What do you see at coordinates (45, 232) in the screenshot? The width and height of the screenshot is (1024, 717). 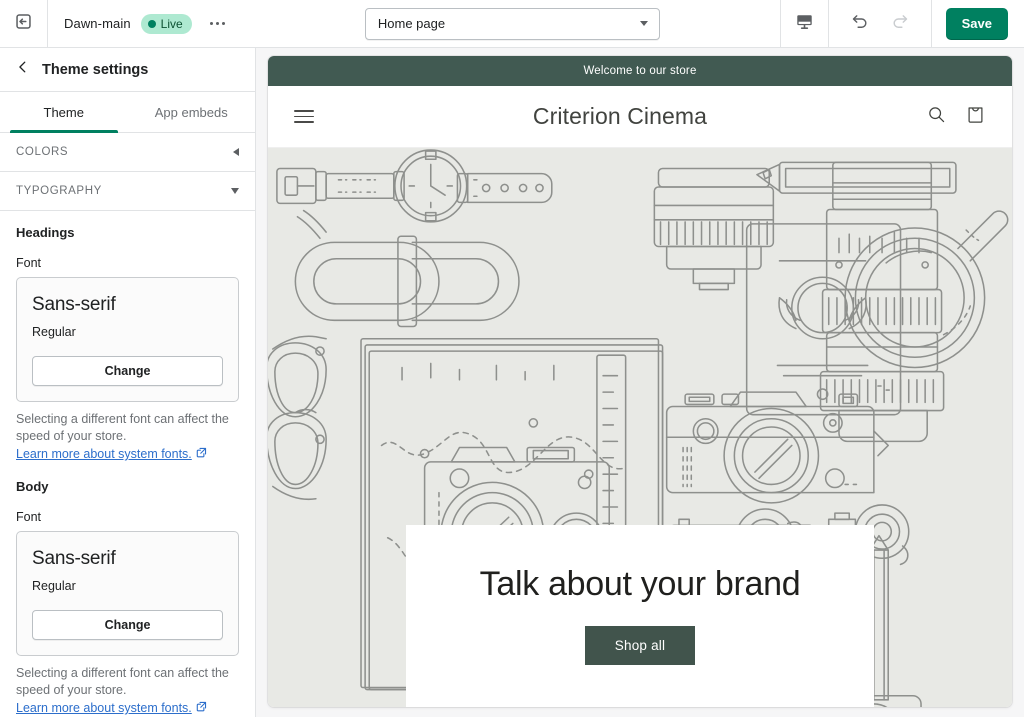 I see `headings-group-title: Headings` at bounding box center [45, 232].